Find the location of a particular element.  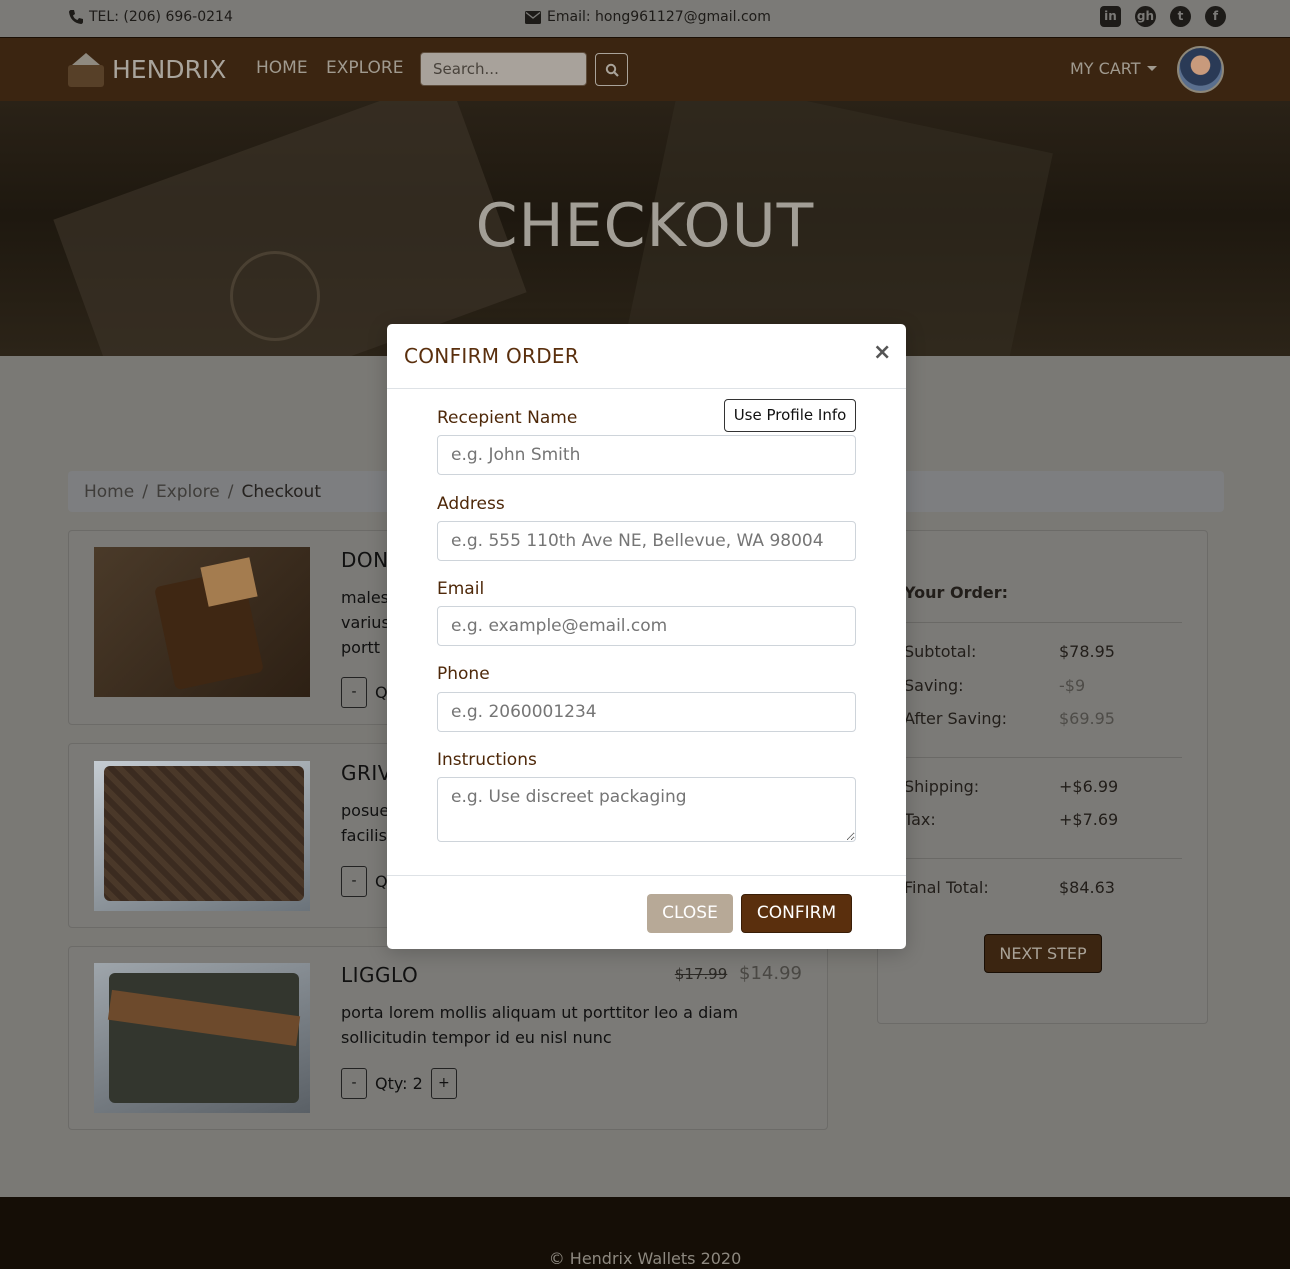

close-icon: × is located at coordinates (882, 352).